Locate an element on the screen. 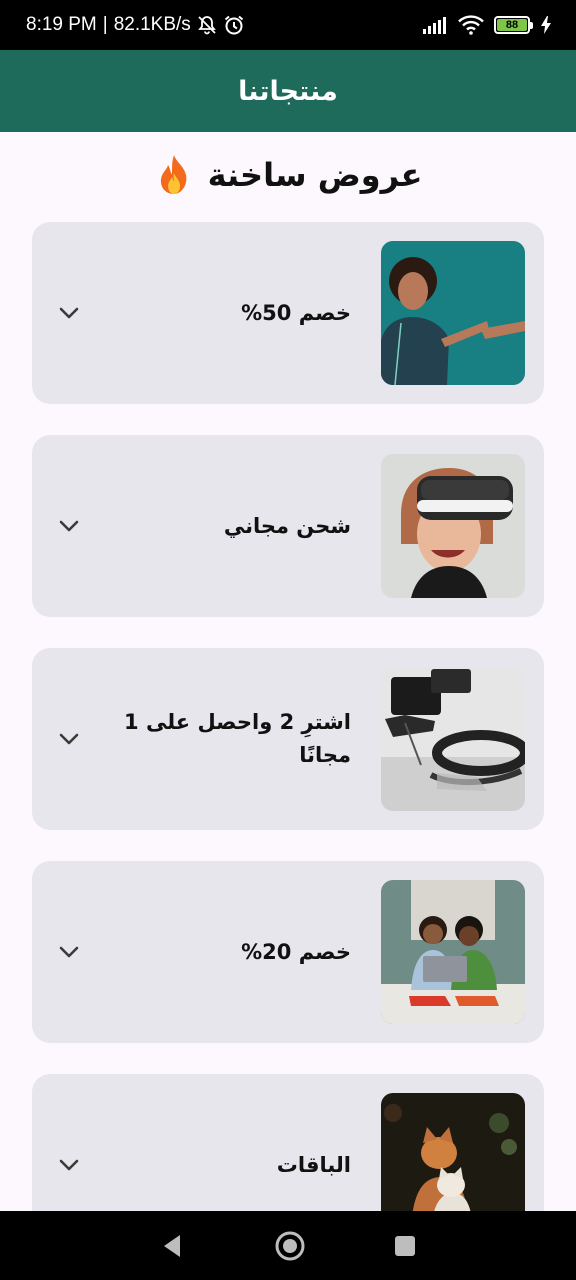 The height and width of the screenshot is (1280, 576). offer-thumbnail-ar-headset is located at coordinates (453, 739).